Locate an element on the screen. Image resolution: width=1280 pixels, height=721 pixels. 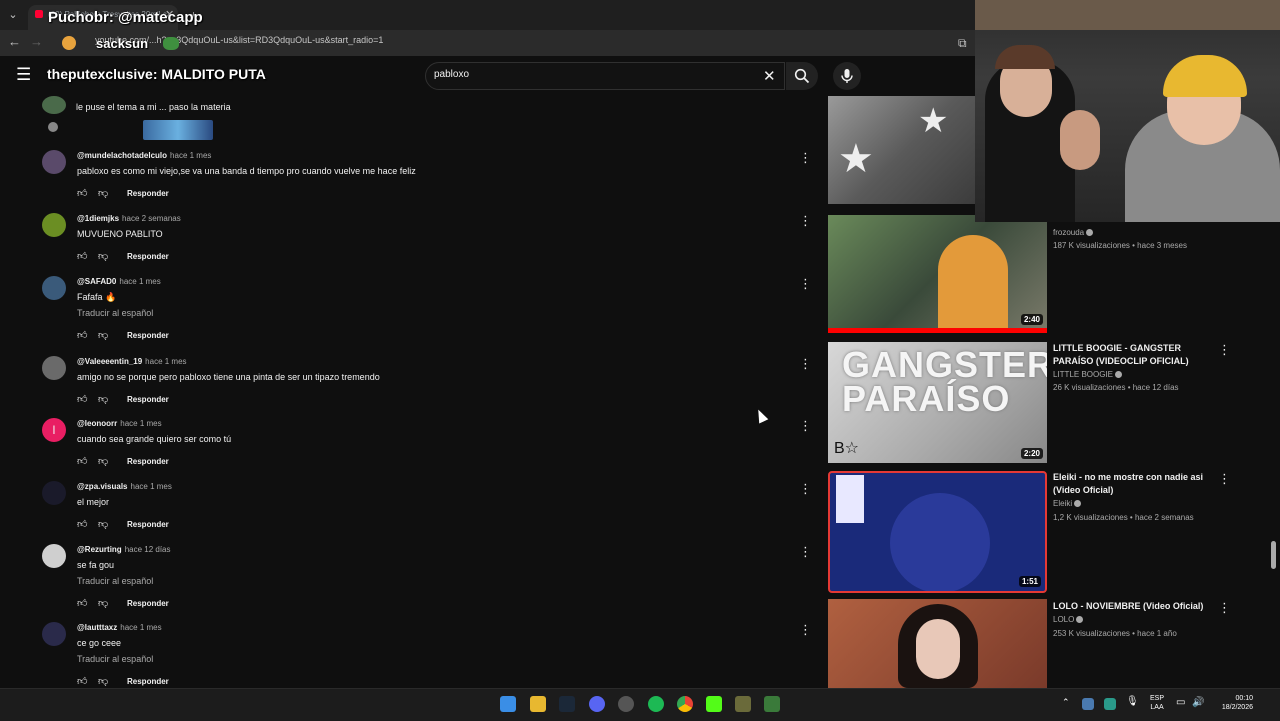
chrome-icon is located at coordinates (685, 704).